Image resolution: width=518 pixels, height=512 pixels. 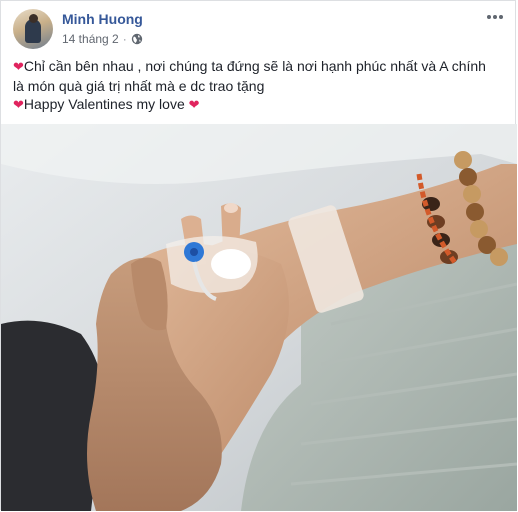 I want to click on more-options-icon, so click(x=495, y=17).